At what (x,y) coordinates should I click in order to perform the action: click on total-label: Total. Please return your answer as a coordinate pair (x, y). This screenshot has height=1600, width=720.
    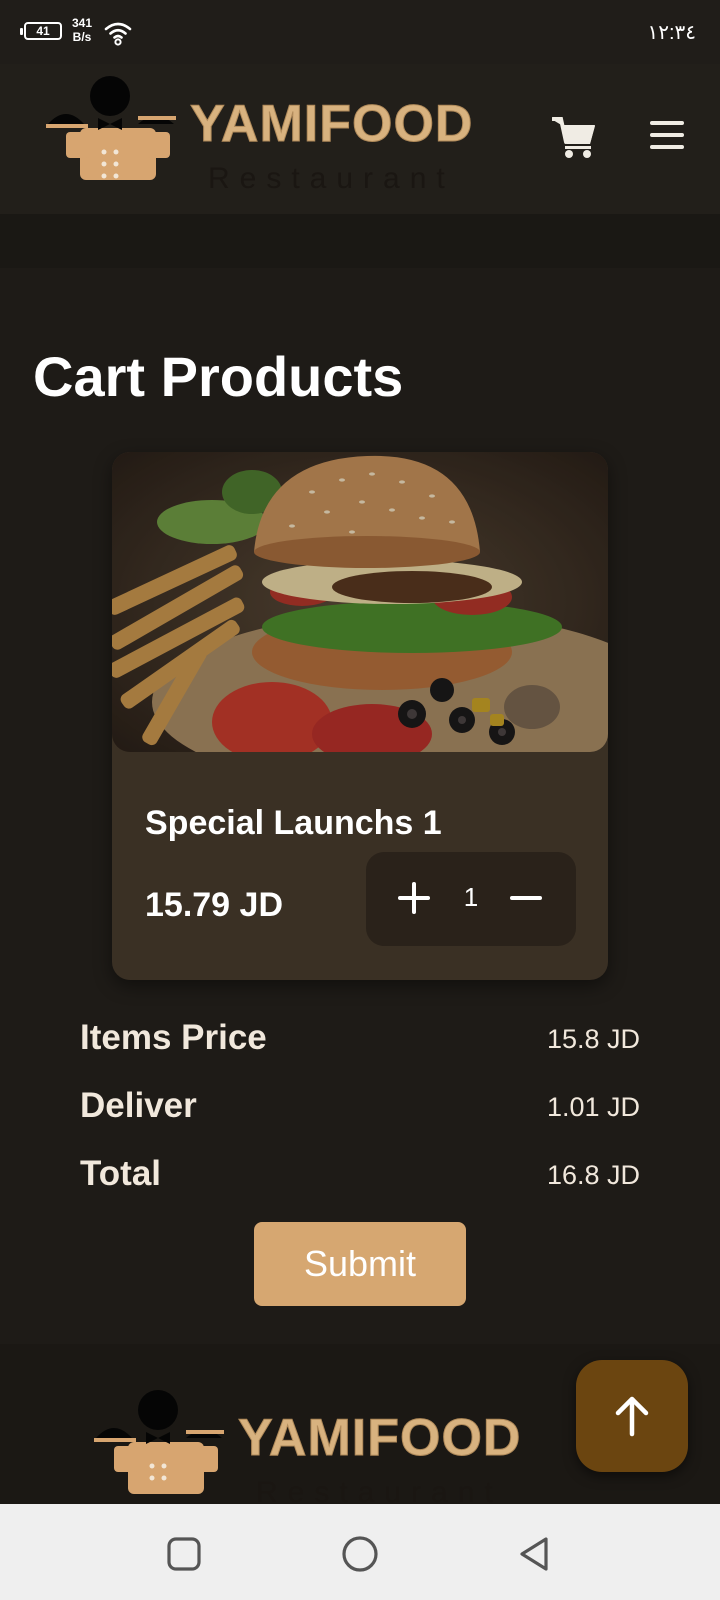
    Looking at the image, I should click on (121, 1173).